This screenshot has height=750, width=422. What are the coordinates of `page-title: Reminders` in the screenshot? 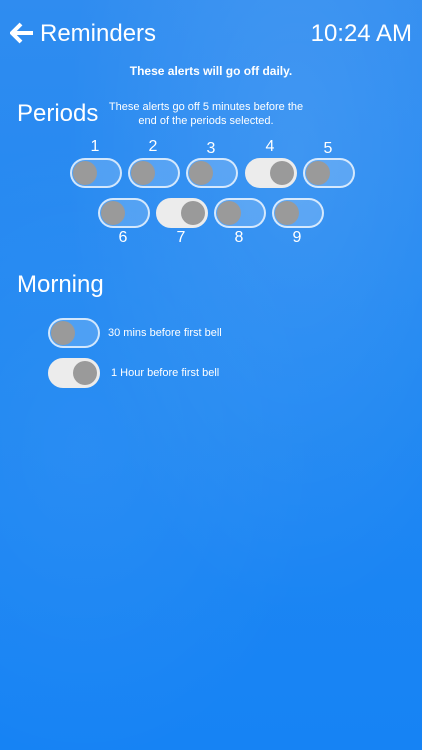 It's located at (98, 33).